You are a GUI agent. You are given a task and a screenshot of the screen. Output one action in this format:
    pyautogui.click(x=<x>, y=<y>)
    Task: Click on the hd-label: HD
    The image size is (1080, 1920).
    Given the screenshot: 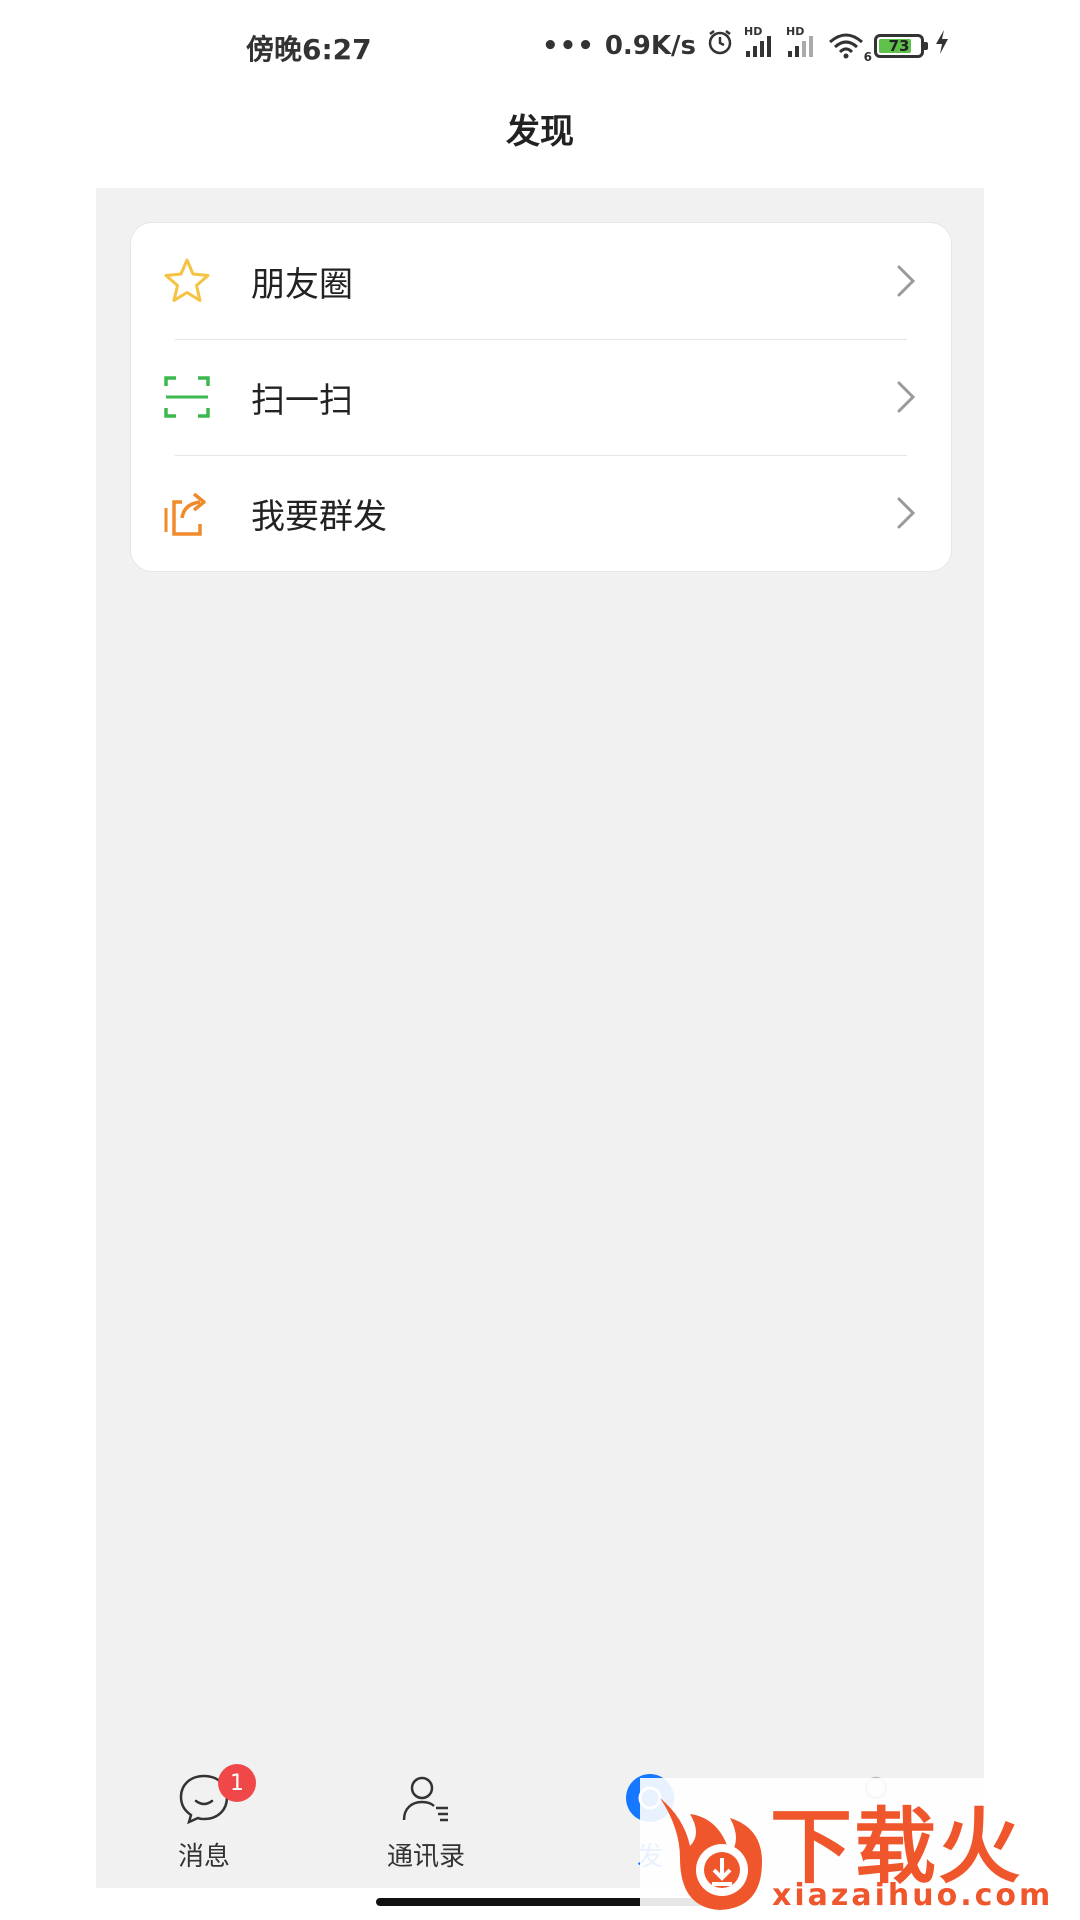 What is the action you would take?
    pyautogui.click(x=753, y=31)
    